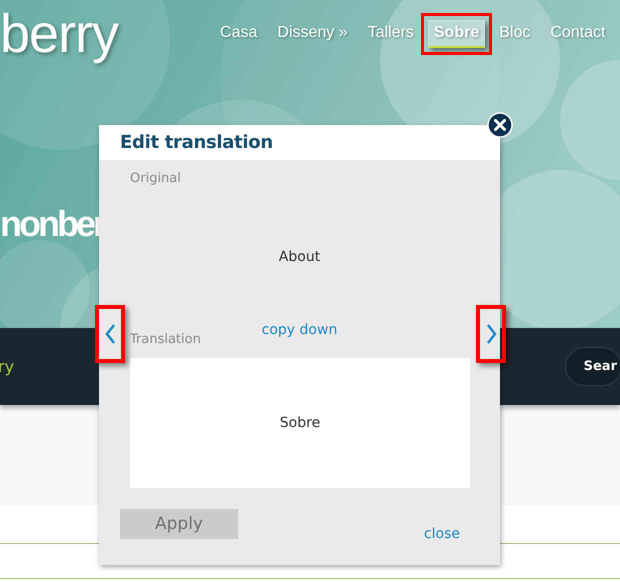 This screenshot has height=582, width=620. What do you see at coordinates (391, 34) in the screenshot?
I see `nav-link: Tallers` at bounding box center [391, 34].